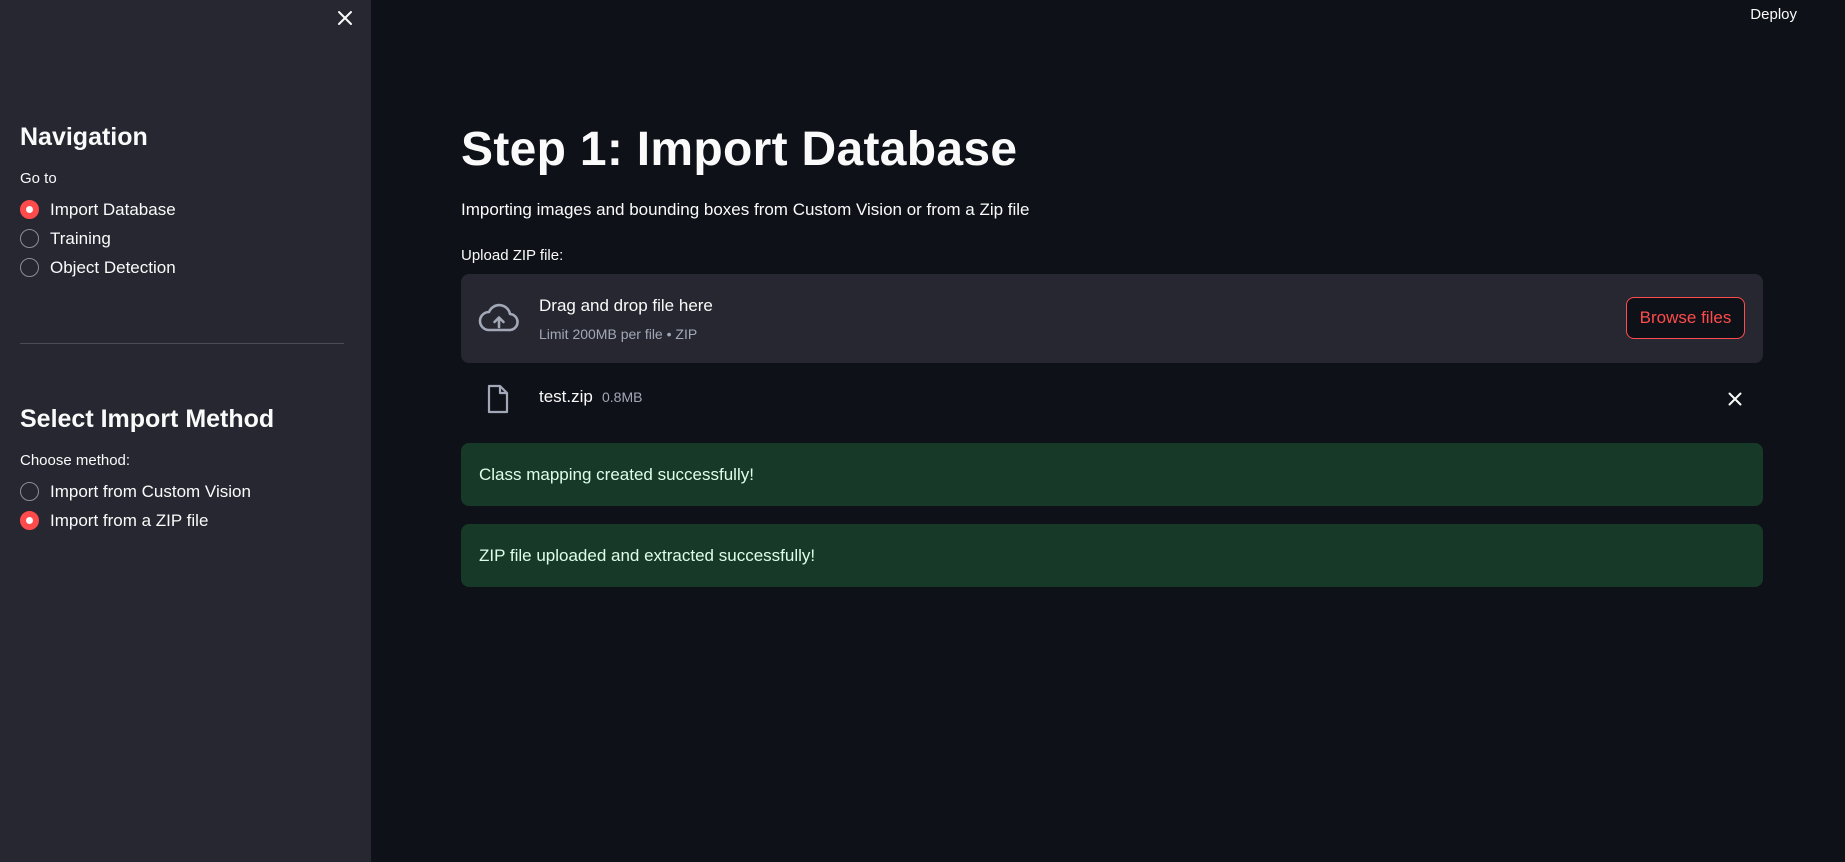 This screenshot has height=862, width=1845. What do you see at coordinates (618, 334) in the screenshot?
I see `dropzone-limit: Limit 200MB per file • ZIP` at bounding box center [618, 334].